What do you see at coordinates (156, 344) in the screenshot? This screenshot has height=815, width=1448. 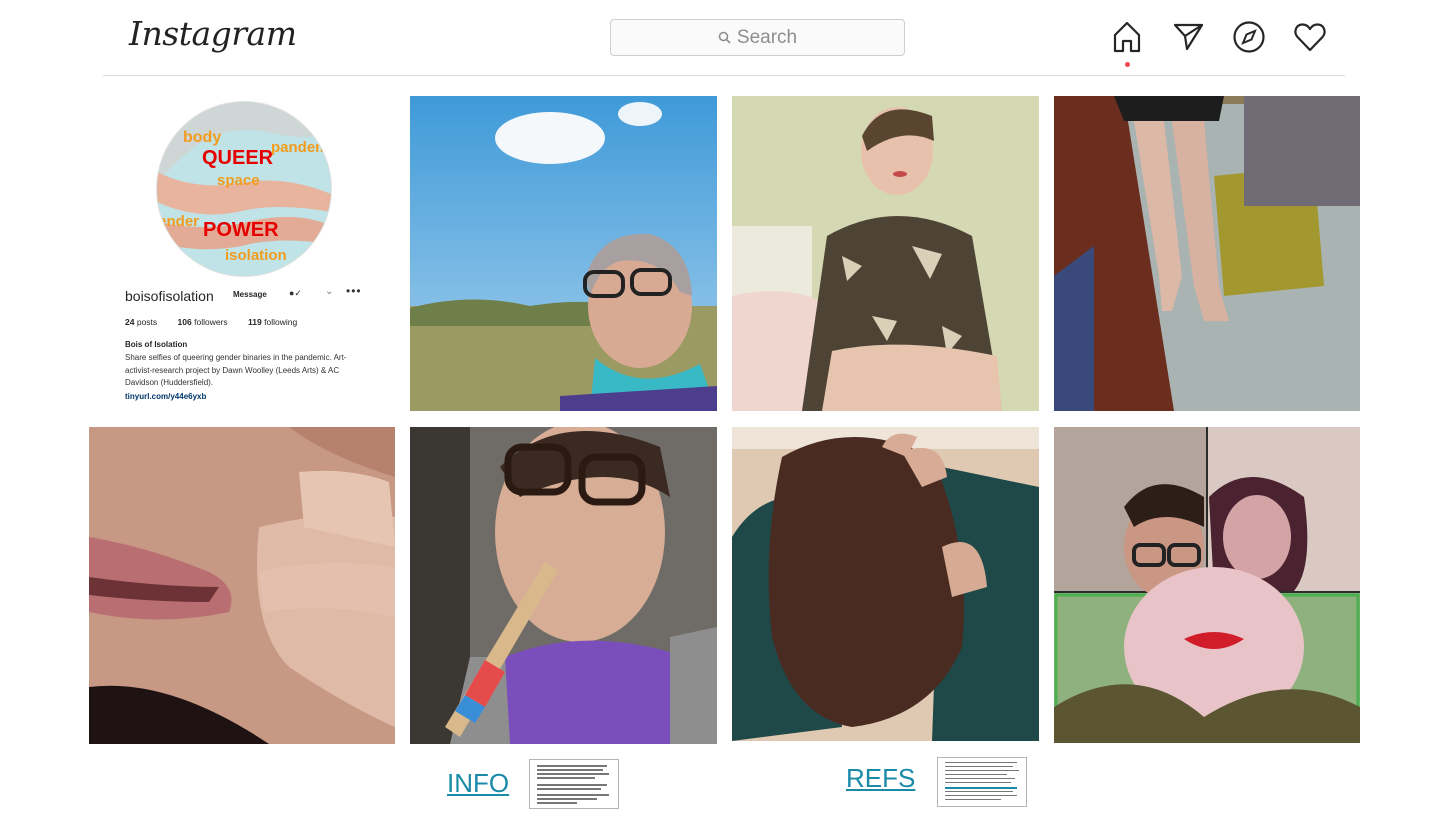 I see `bio-name: Bois of Isolation` at bounding box center [156, 344].